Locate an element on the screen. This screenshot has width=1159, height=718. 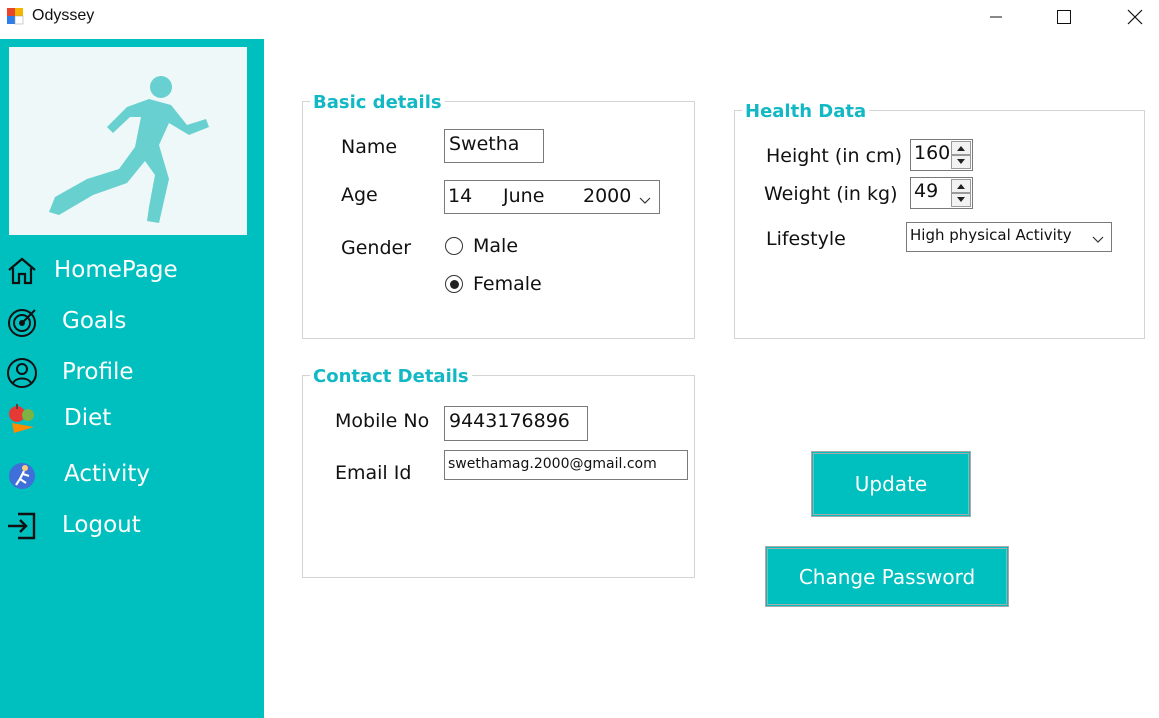
sidebar-item-label: Logout is located at coordinates (101, 525).